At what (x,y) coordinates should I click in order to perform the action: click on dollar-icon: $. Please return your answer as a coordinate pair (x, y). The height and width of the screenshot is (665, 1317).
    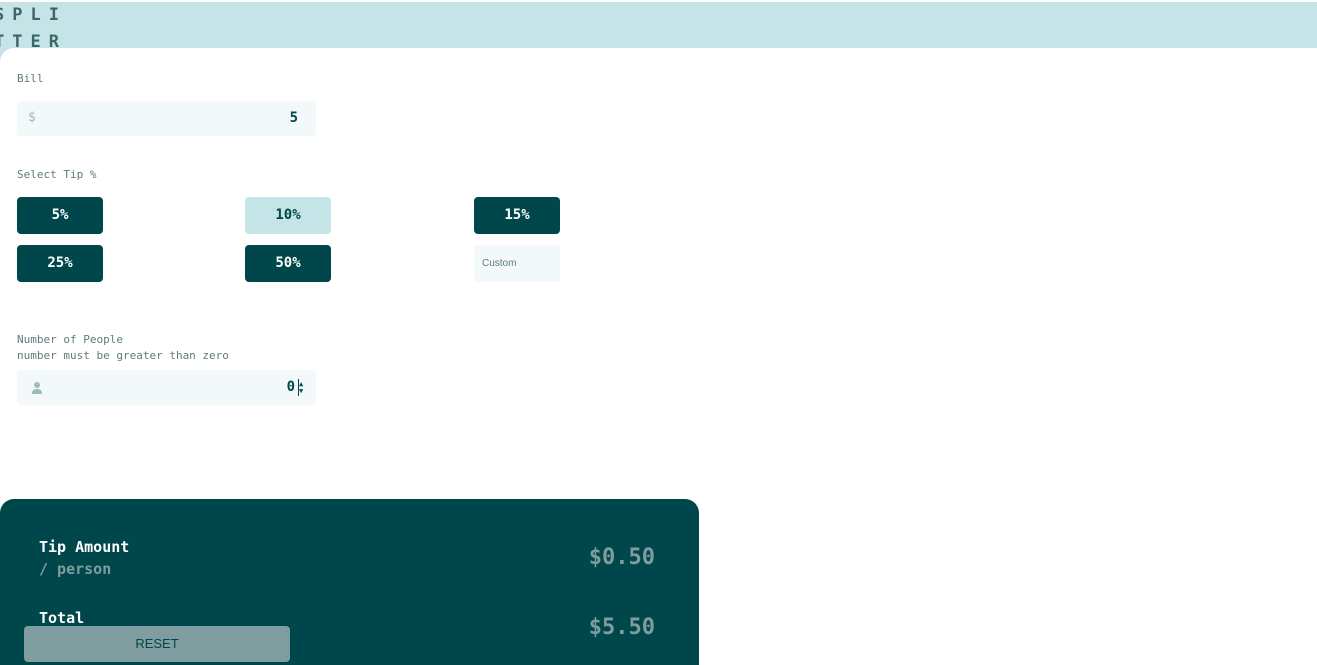
    Looking at the image, I should click on (32, 117).